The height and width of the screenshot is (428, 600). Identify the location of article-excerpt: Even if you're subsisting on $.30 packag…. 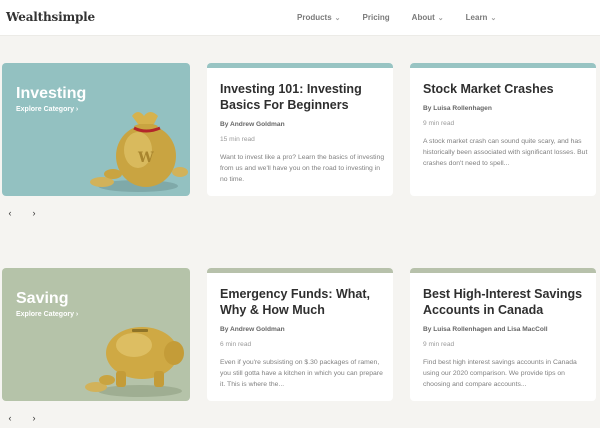
(301, 374).